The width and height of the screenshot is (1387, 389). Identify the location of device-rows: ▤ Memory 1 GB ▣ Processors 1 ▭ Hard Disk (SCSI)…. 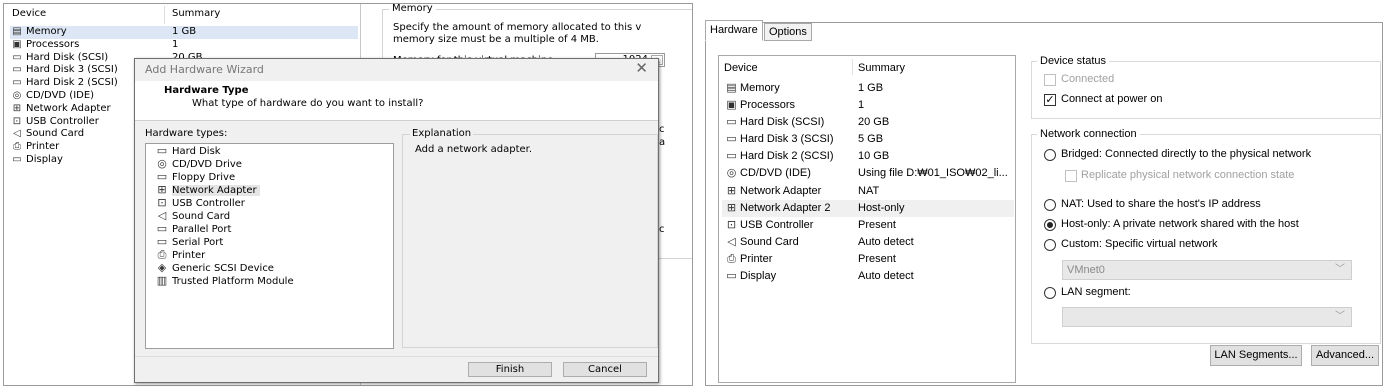
(868, 182).